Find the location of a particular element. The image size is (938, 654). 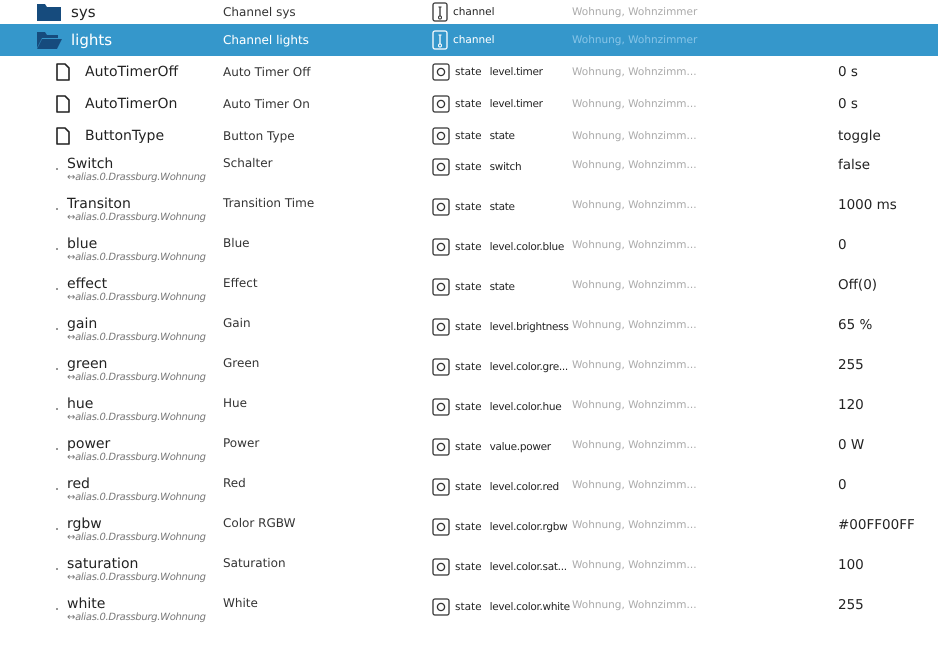

object-name: red is located at coordinates (79, 484).